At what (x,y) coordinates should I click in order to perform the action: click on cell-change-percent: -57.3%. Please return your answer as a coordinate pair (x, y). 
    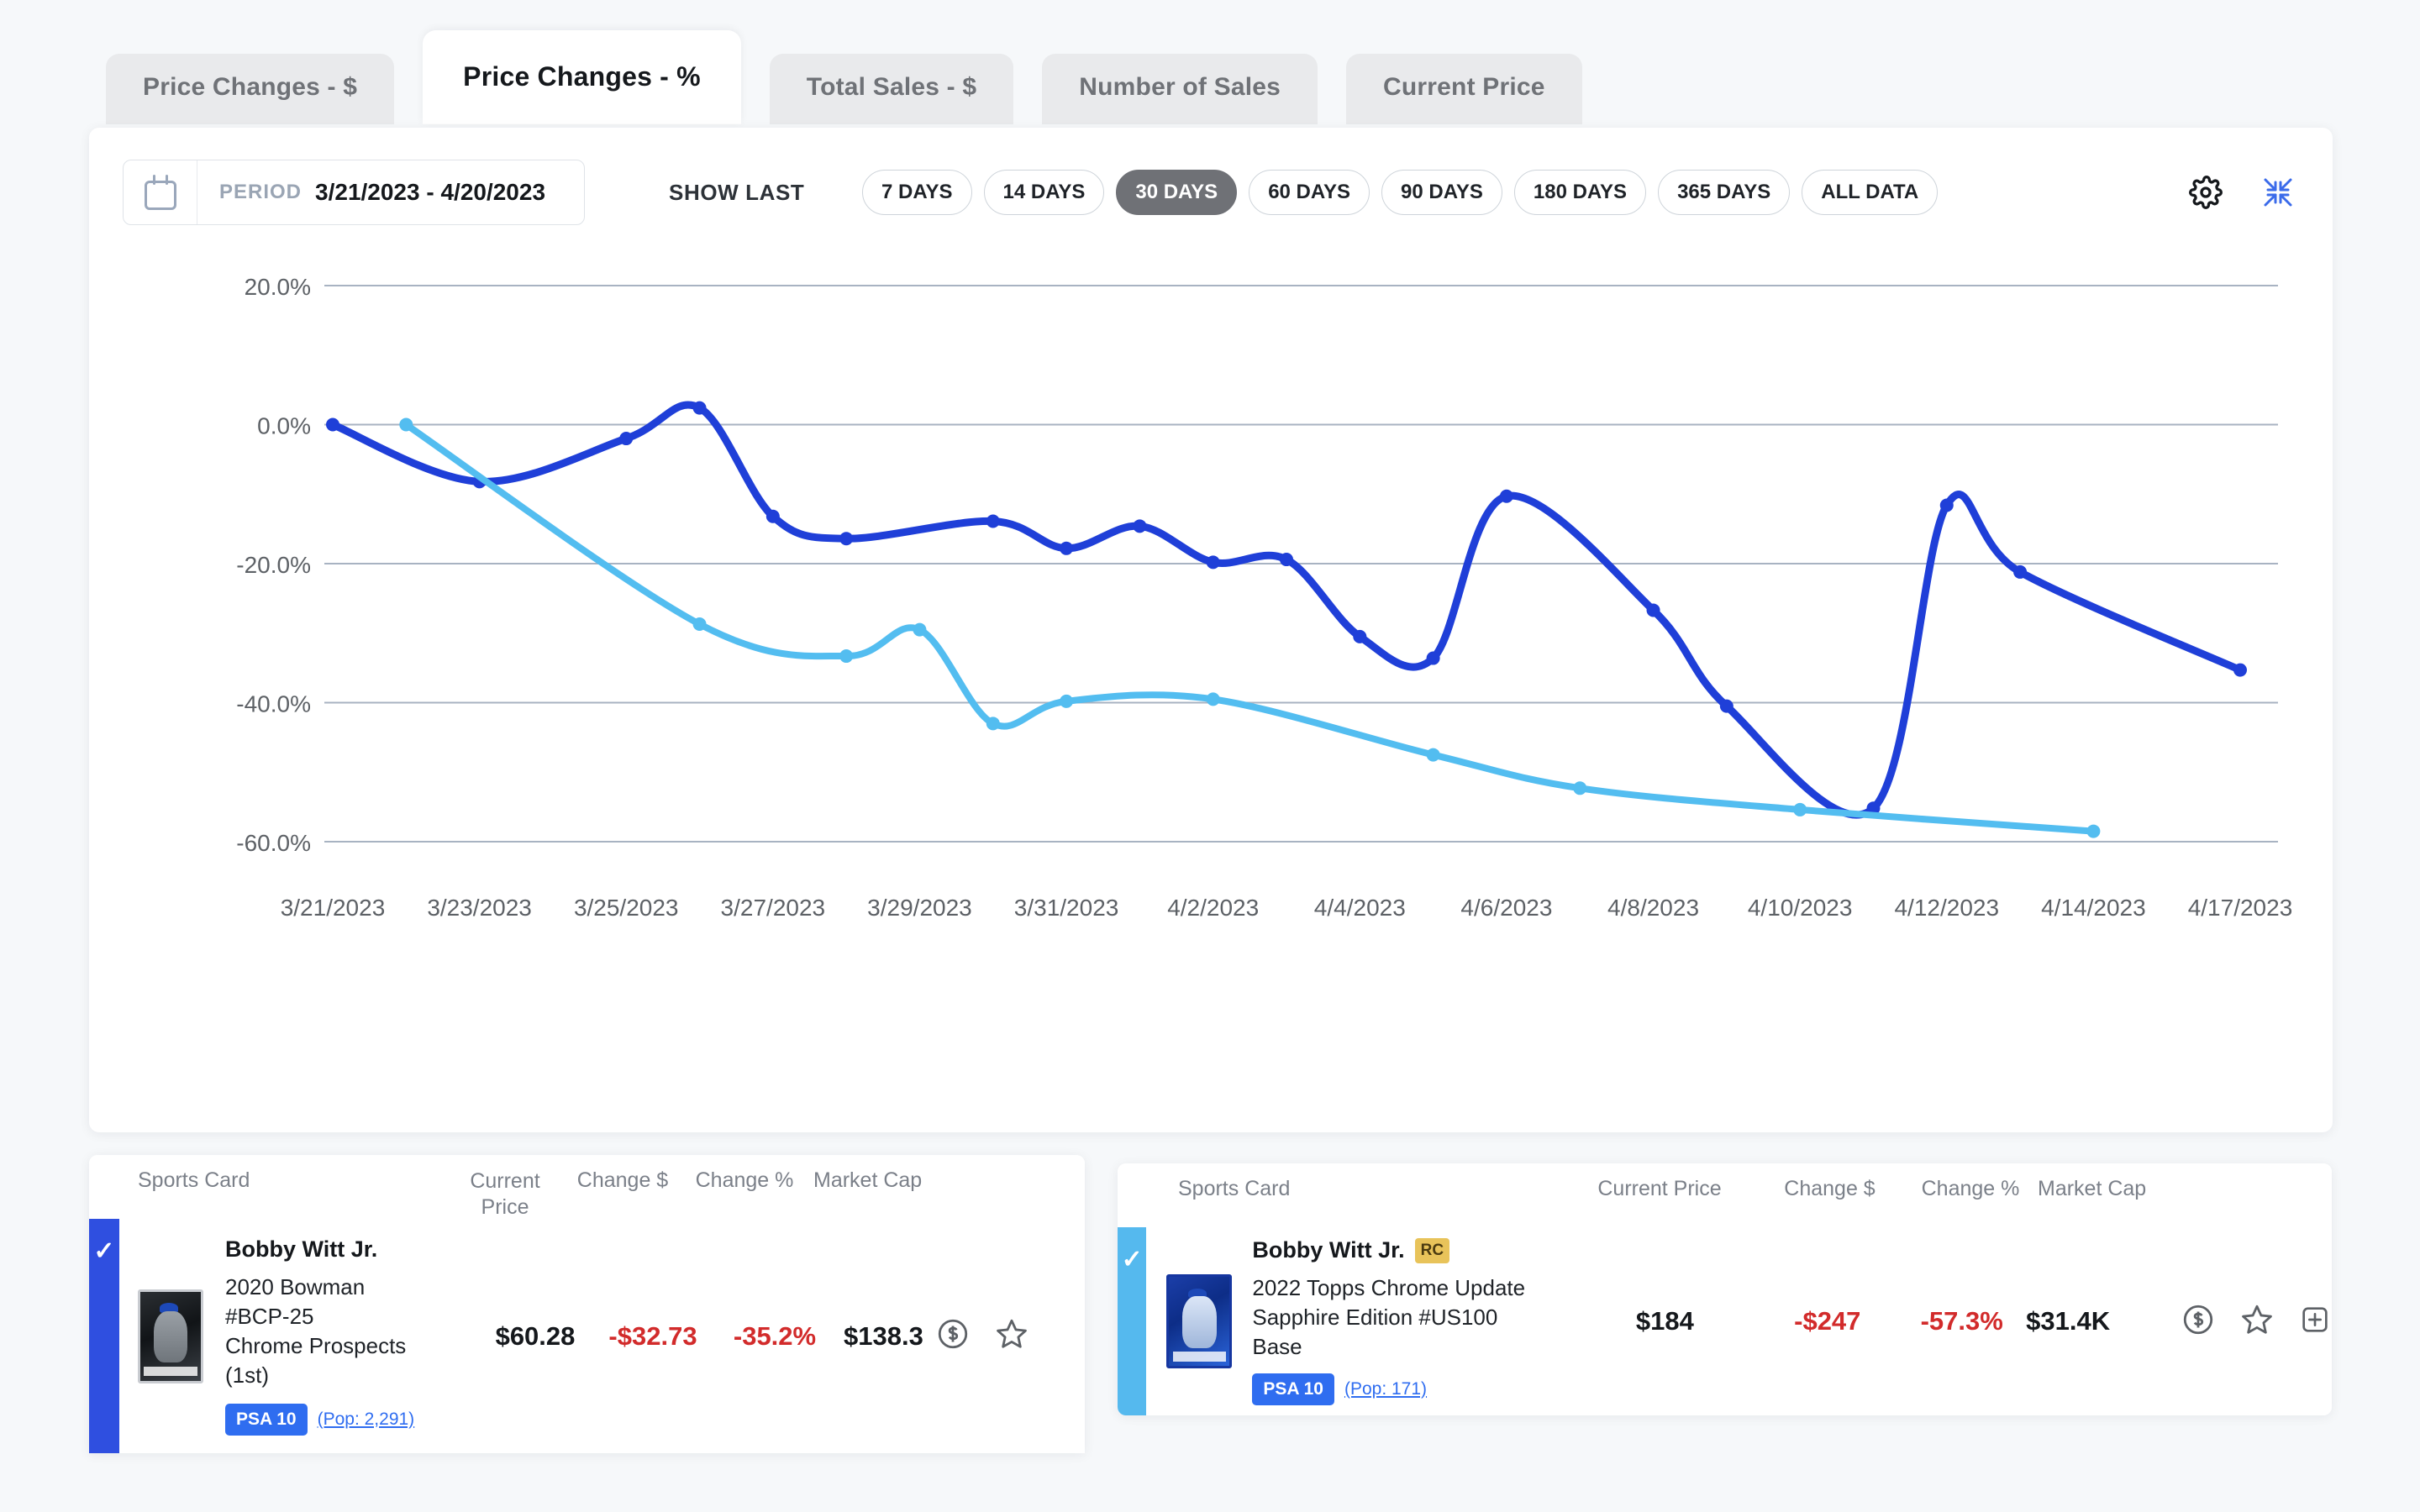
    Looking at the image, I should click on (1962, 1321).